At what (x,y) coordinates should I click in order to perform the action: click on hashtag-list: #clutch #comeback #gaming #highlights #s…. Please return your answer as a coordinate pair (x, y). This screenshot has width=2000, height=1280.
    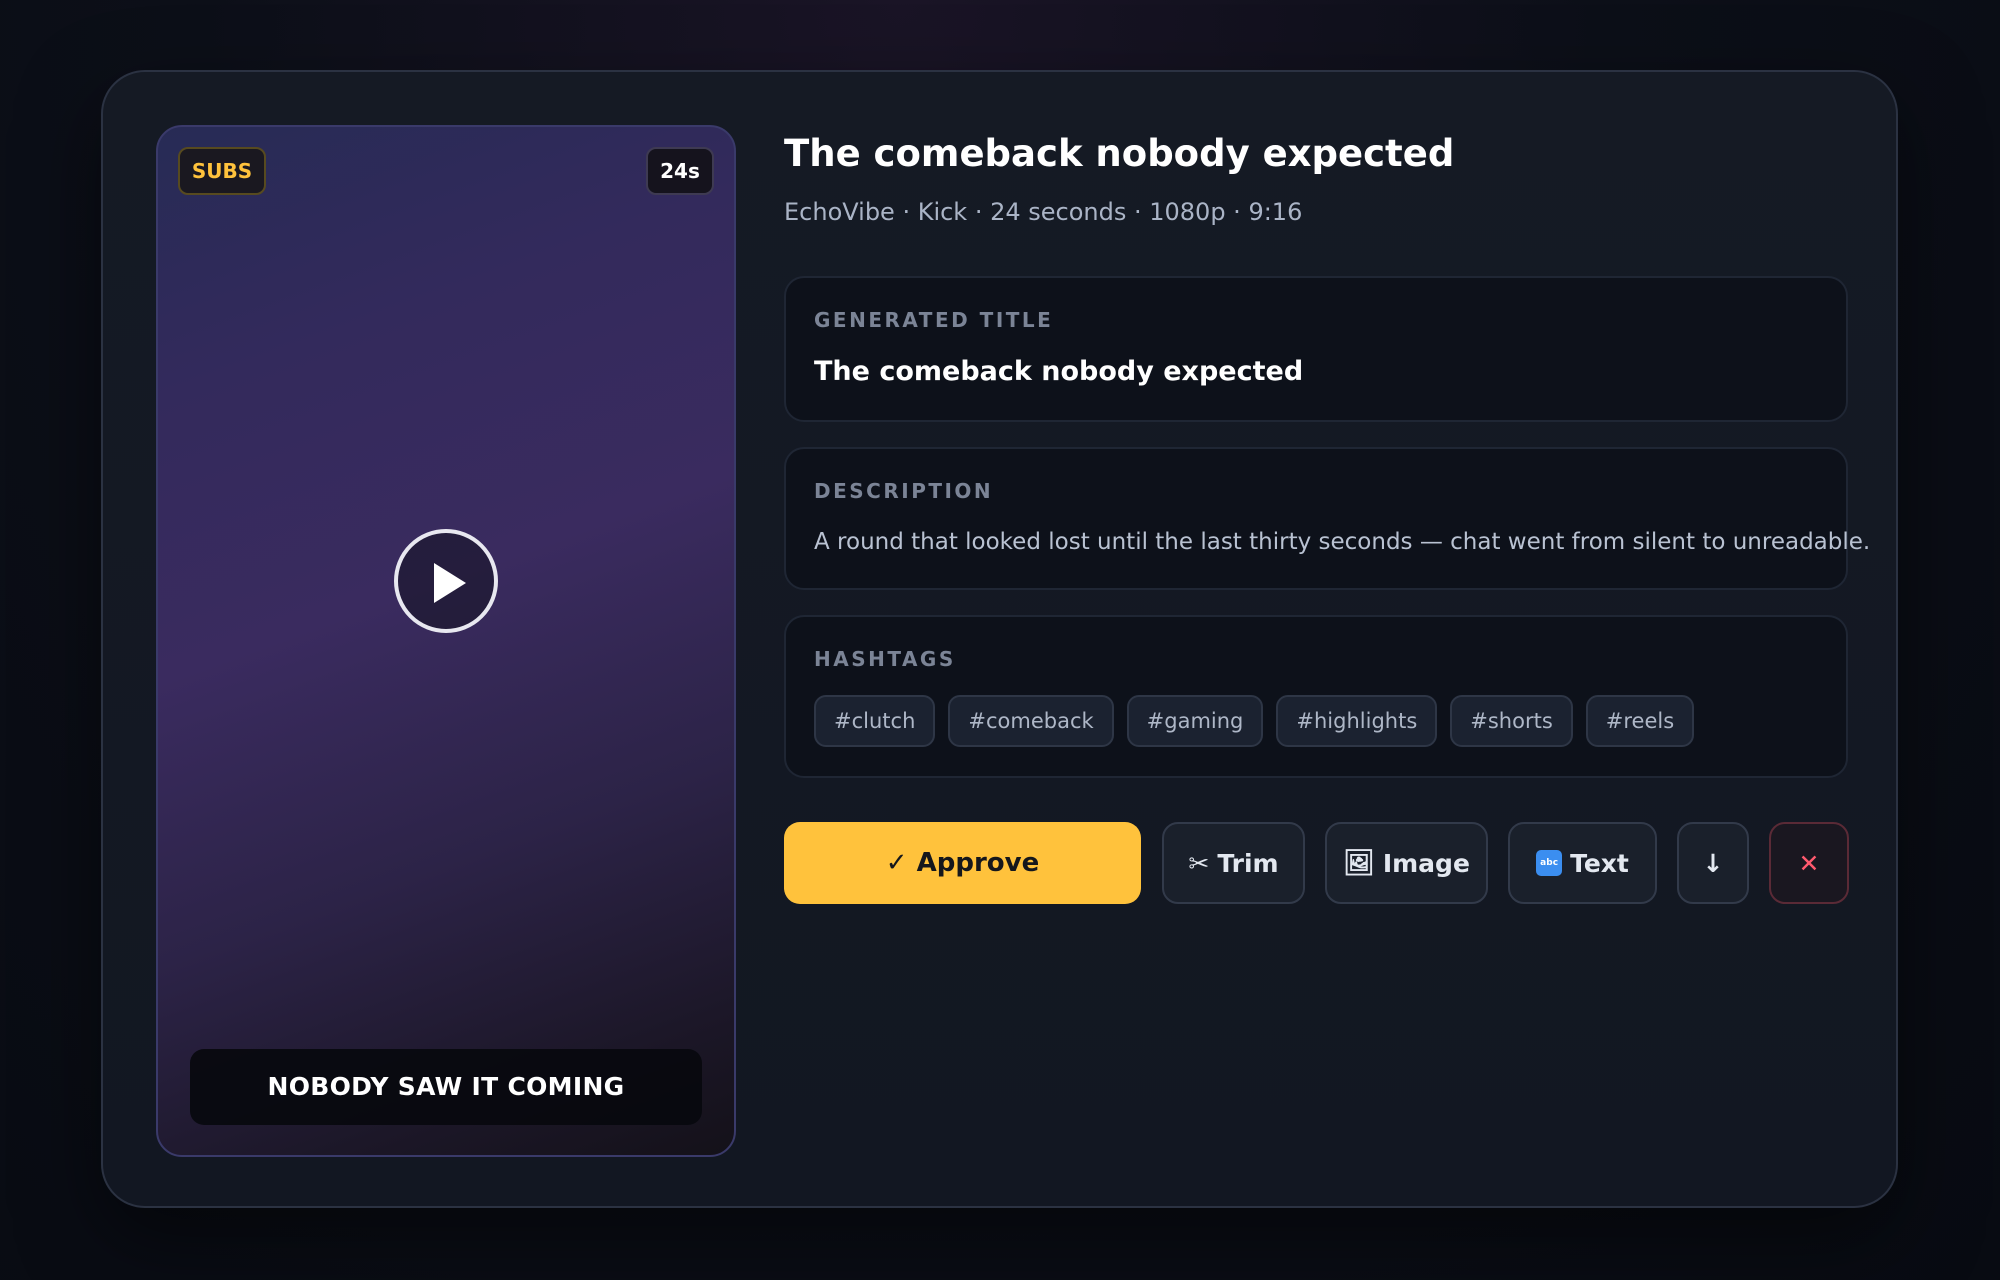
    Looking at the image, I should click on (1254, 721).